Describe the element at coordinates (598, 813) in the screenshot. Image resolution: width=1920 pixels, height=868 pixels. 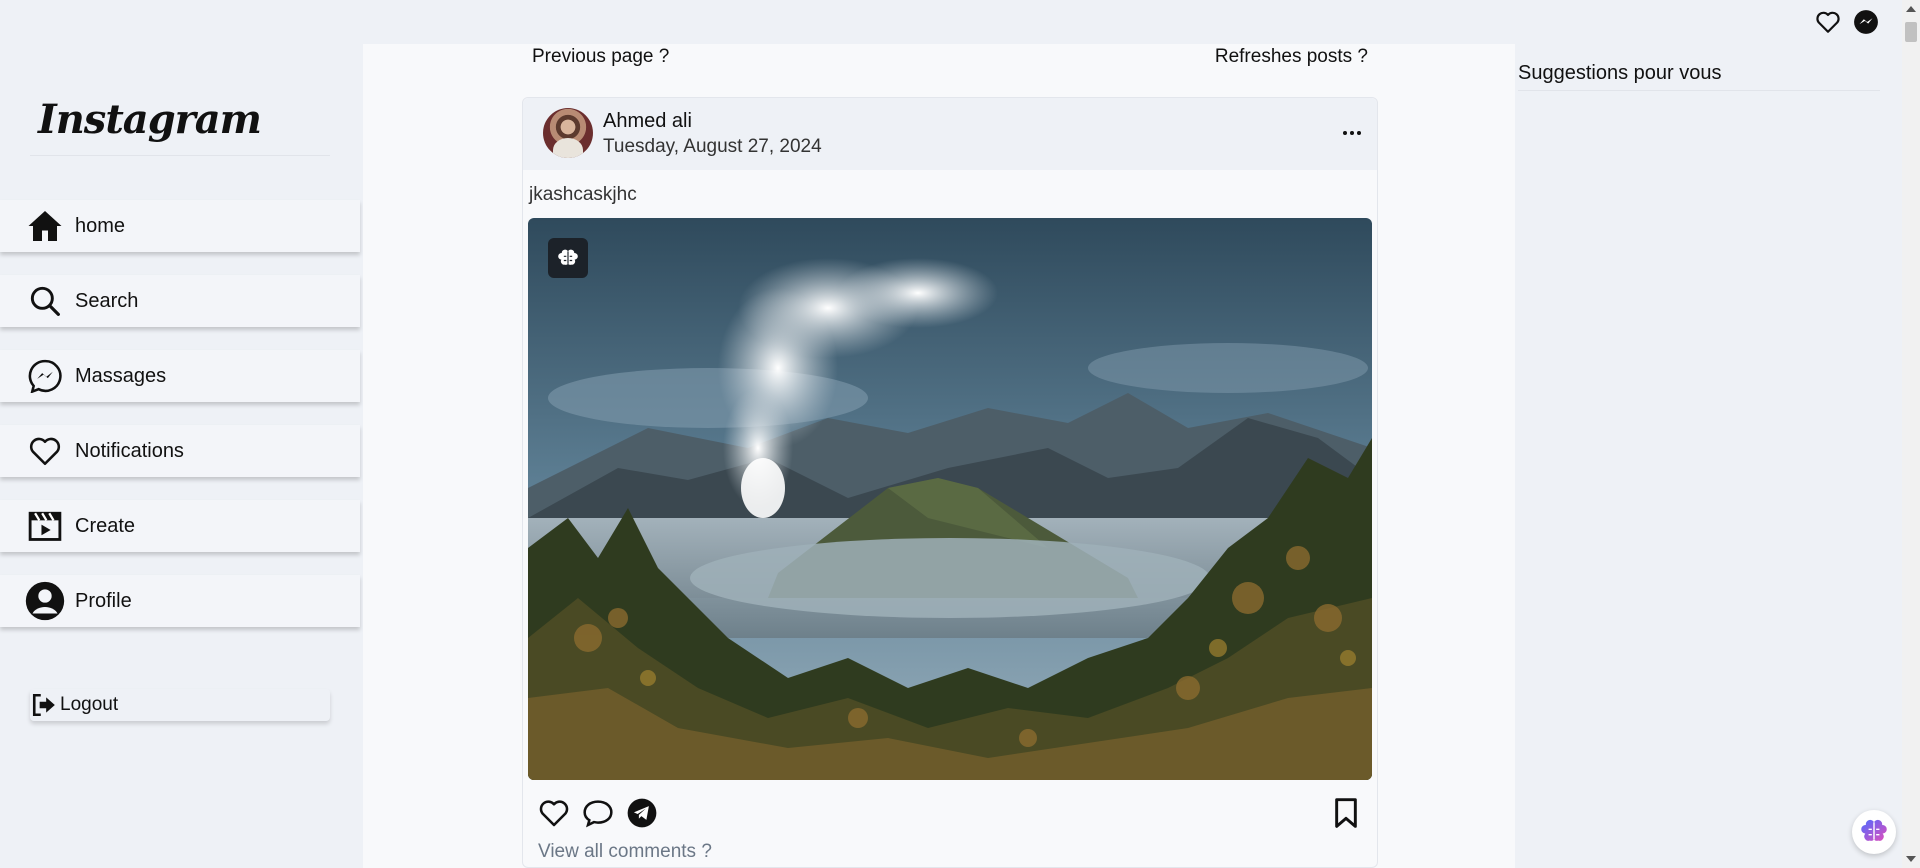
I see `comment-icon` at that location.